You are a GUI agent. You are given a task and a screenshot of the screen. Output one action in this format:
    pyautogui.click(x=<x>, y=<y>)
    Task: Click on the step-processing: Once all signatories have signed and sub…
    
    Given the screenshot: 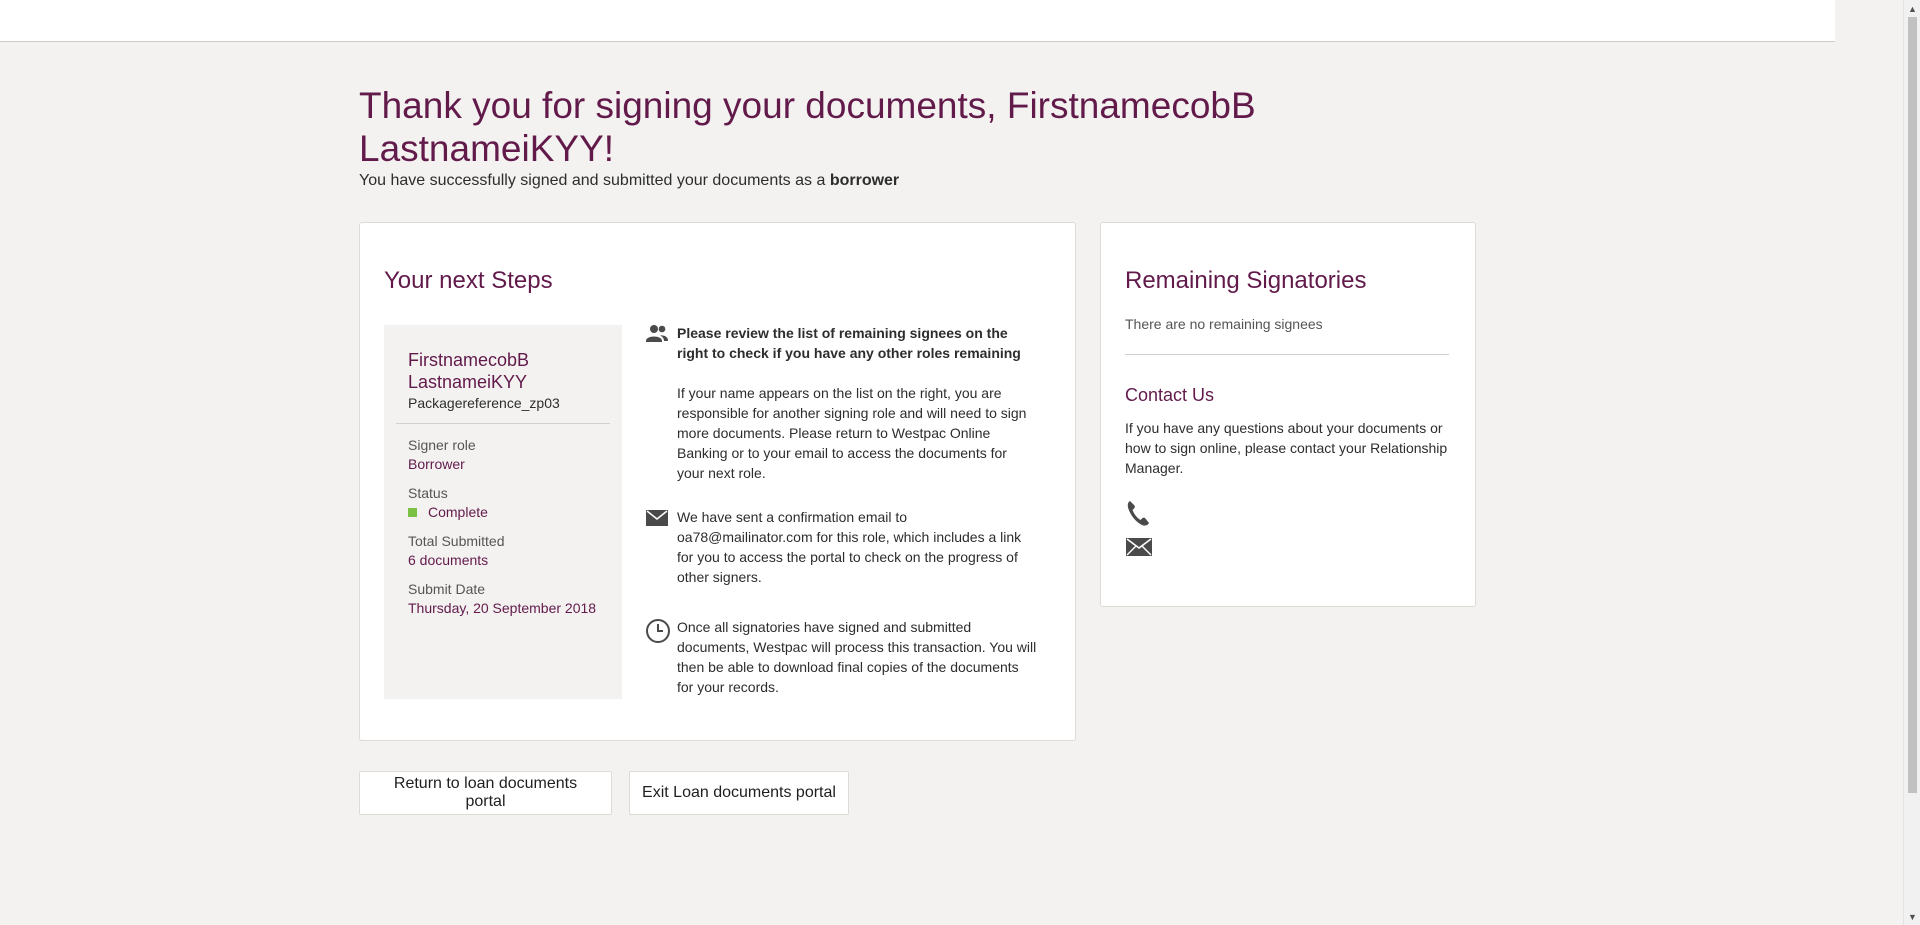 What is the action you would take?
    pyautogui.click(x=841, y=657)
    